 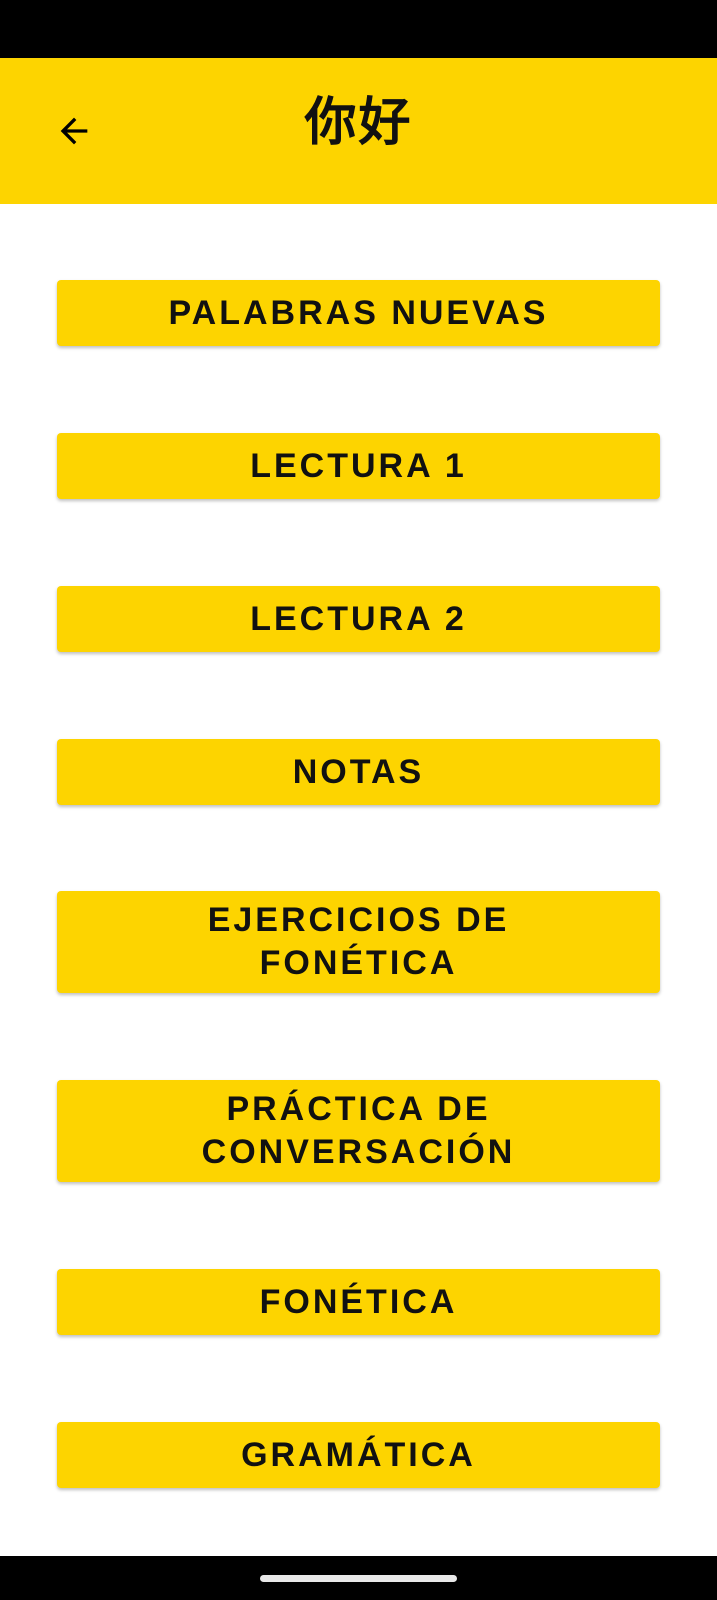 I want to click on button-label: FONÉTICA, so click(x=358, y=1301).